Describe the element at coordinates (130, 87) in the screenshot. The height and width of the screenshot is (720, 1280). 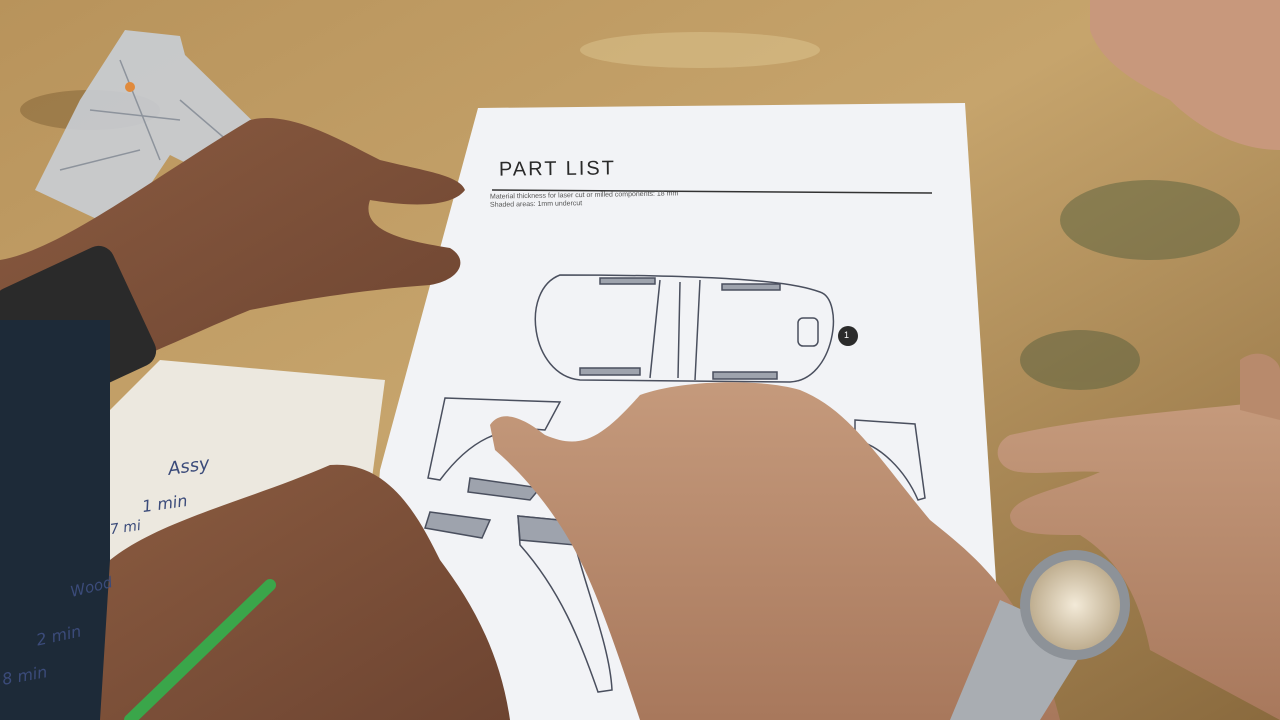
I see `location-marker-icon` at that location.